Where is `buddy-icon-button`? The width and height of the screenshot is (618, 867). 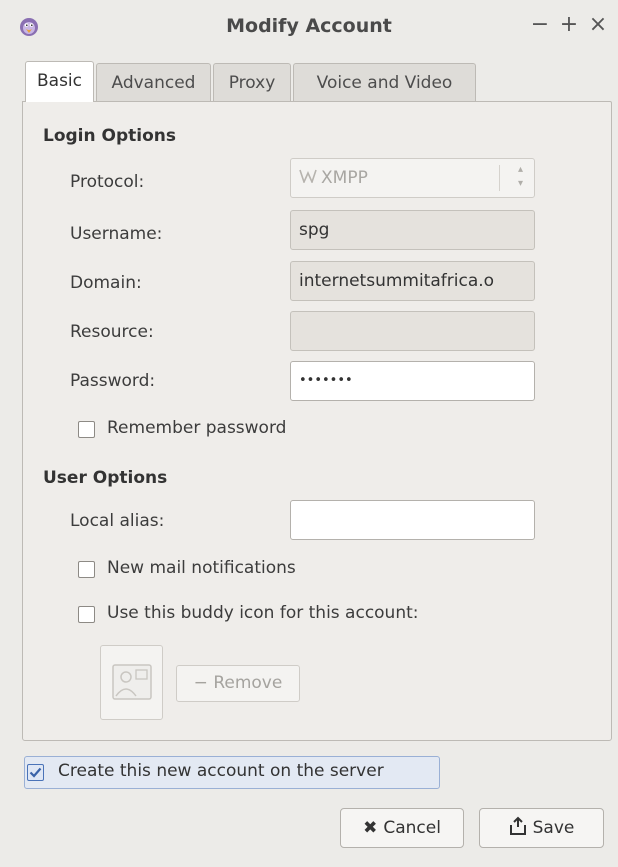
buddy-icon-button is located at coordinates (131, 682).